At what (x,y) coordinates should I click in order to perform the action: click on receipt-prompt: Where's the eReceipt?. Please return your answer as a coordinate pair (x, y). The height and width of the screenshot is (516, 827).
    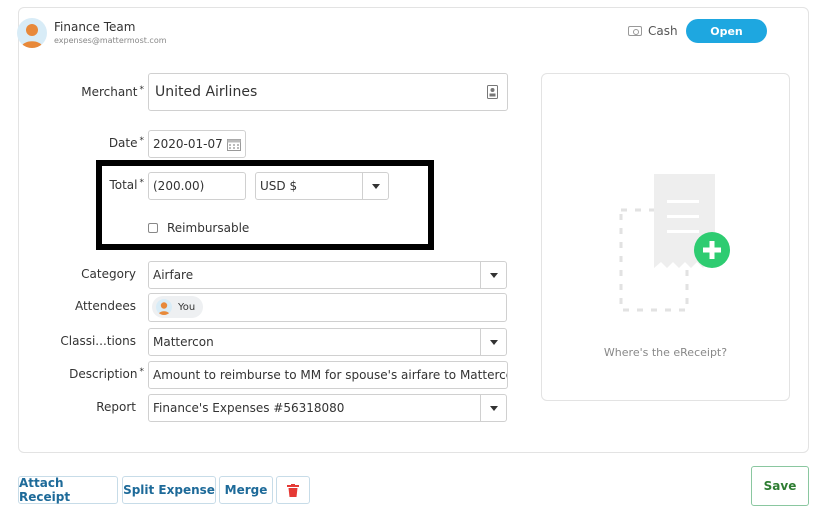
    Looking at the image, I should click on (665, 352).